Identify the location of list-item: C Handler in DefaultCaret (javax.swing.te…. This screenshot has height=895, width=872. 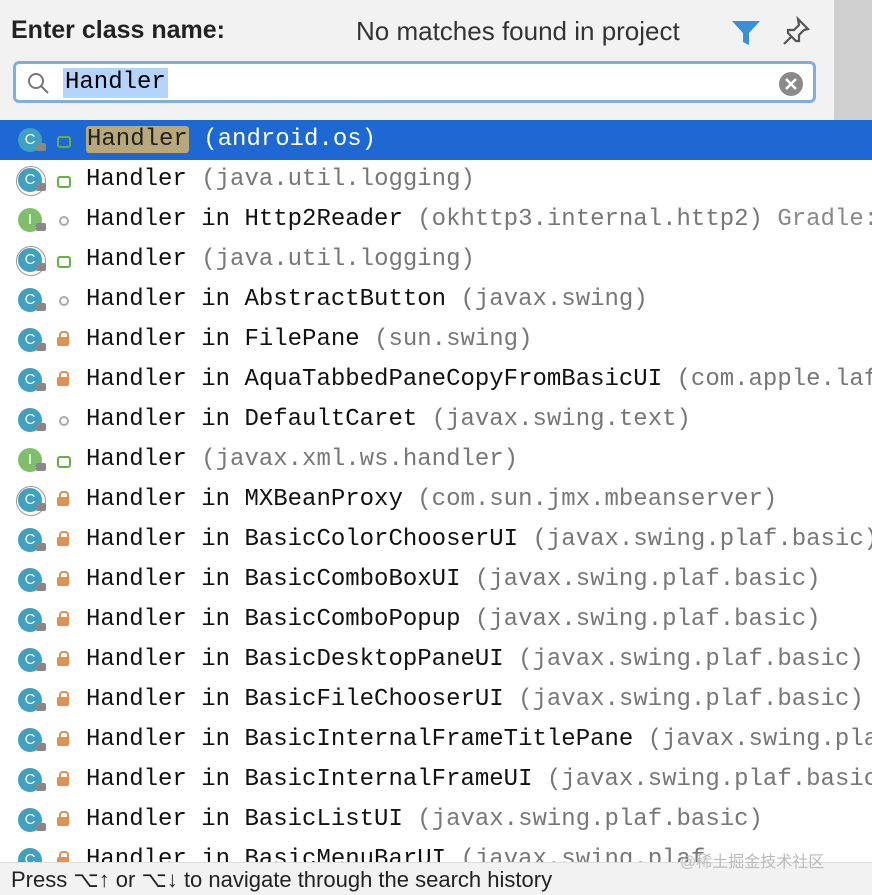
(436, 420).